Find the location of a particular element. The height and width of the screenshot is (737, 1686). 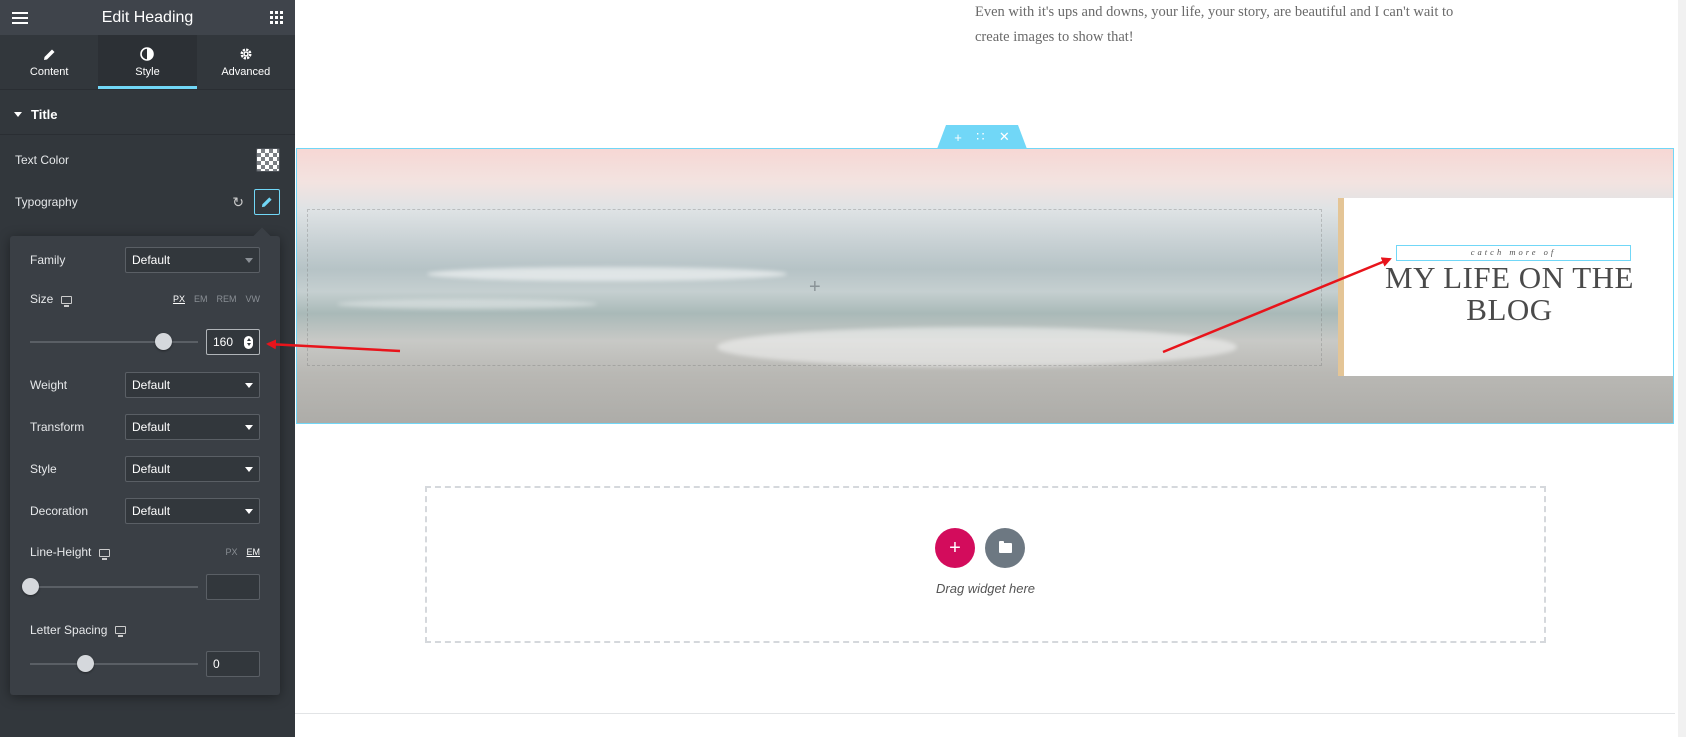

letter-spacing-slider-row: 0 is located at coordinates (145, 664).